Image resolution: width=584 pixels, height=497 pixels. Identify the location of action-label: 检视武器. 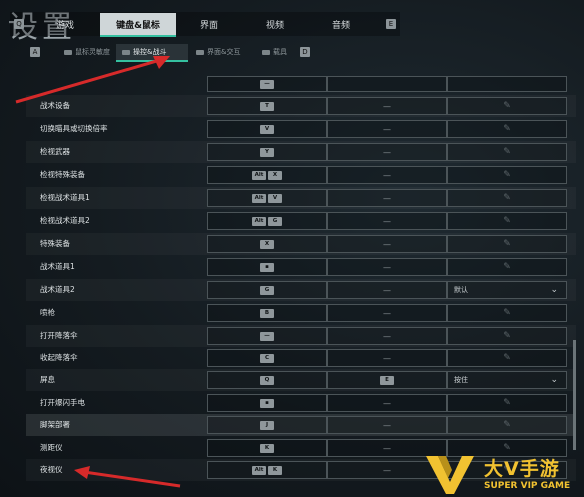
(55, 151).